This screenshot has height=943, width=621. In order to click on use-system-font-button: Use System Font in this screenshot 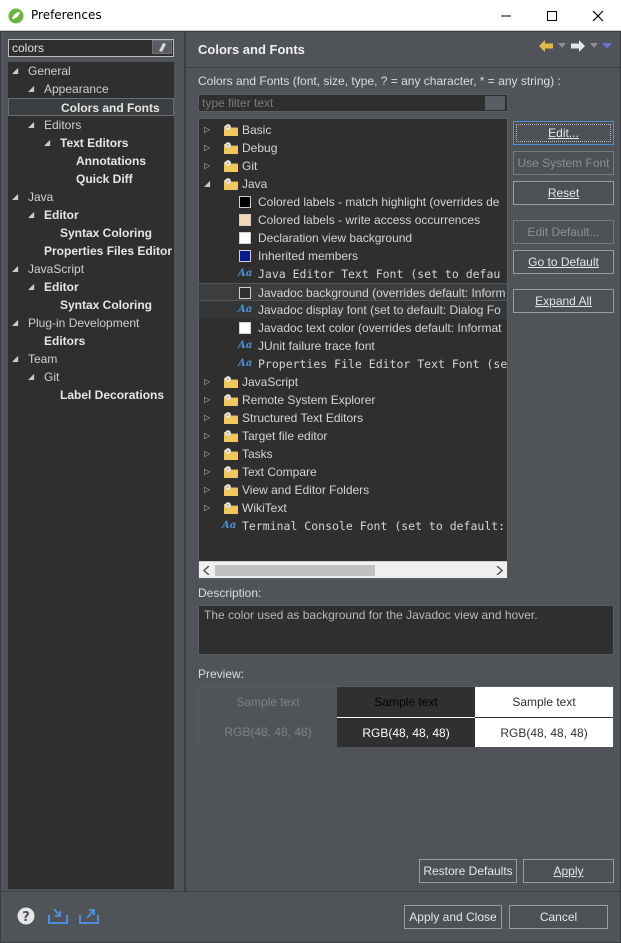, I will do `click(563, 163)`.